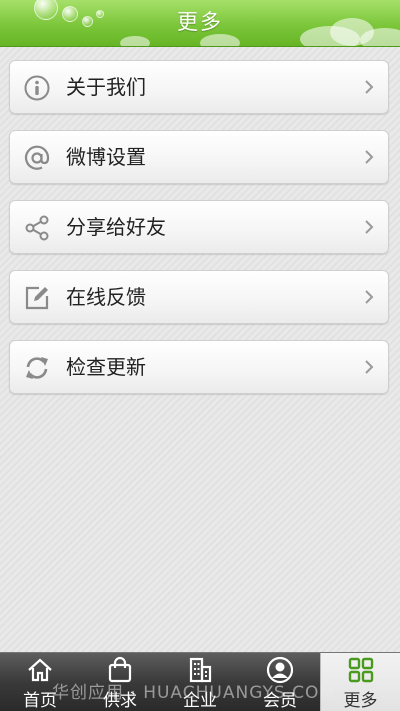  I want to click on user-icon, so click(280, 670).